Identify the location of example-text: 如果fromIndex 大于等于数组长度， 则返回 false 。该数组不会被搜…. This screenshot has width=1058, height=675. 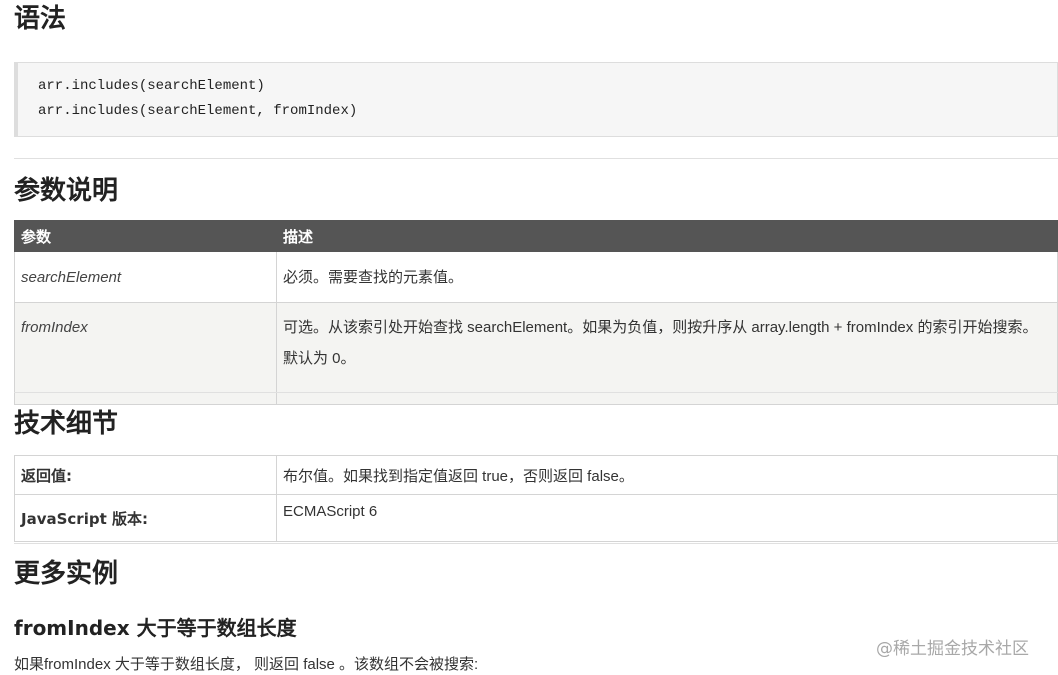
(246, 664).